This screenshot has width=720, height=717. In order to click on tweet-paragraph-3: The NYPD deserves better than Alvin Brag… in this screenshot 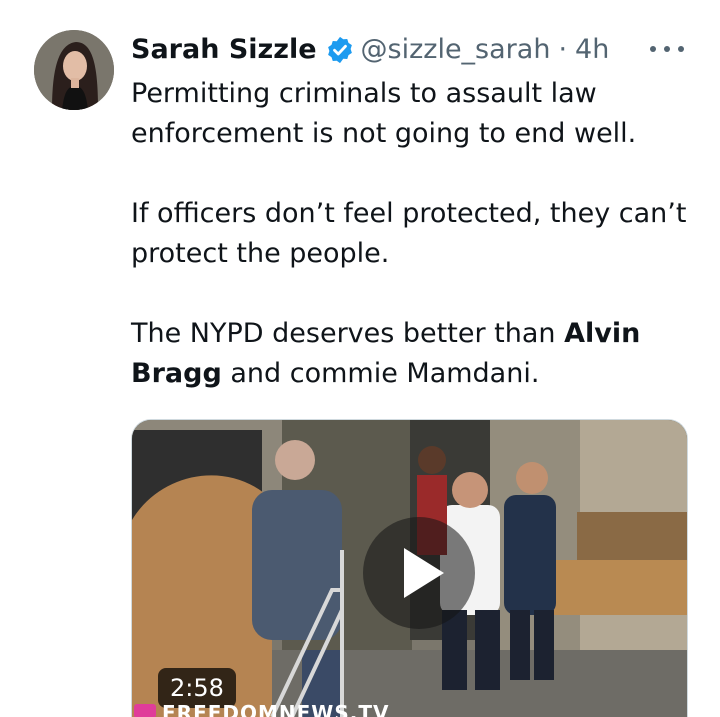, I will do `click(411, 354)`.